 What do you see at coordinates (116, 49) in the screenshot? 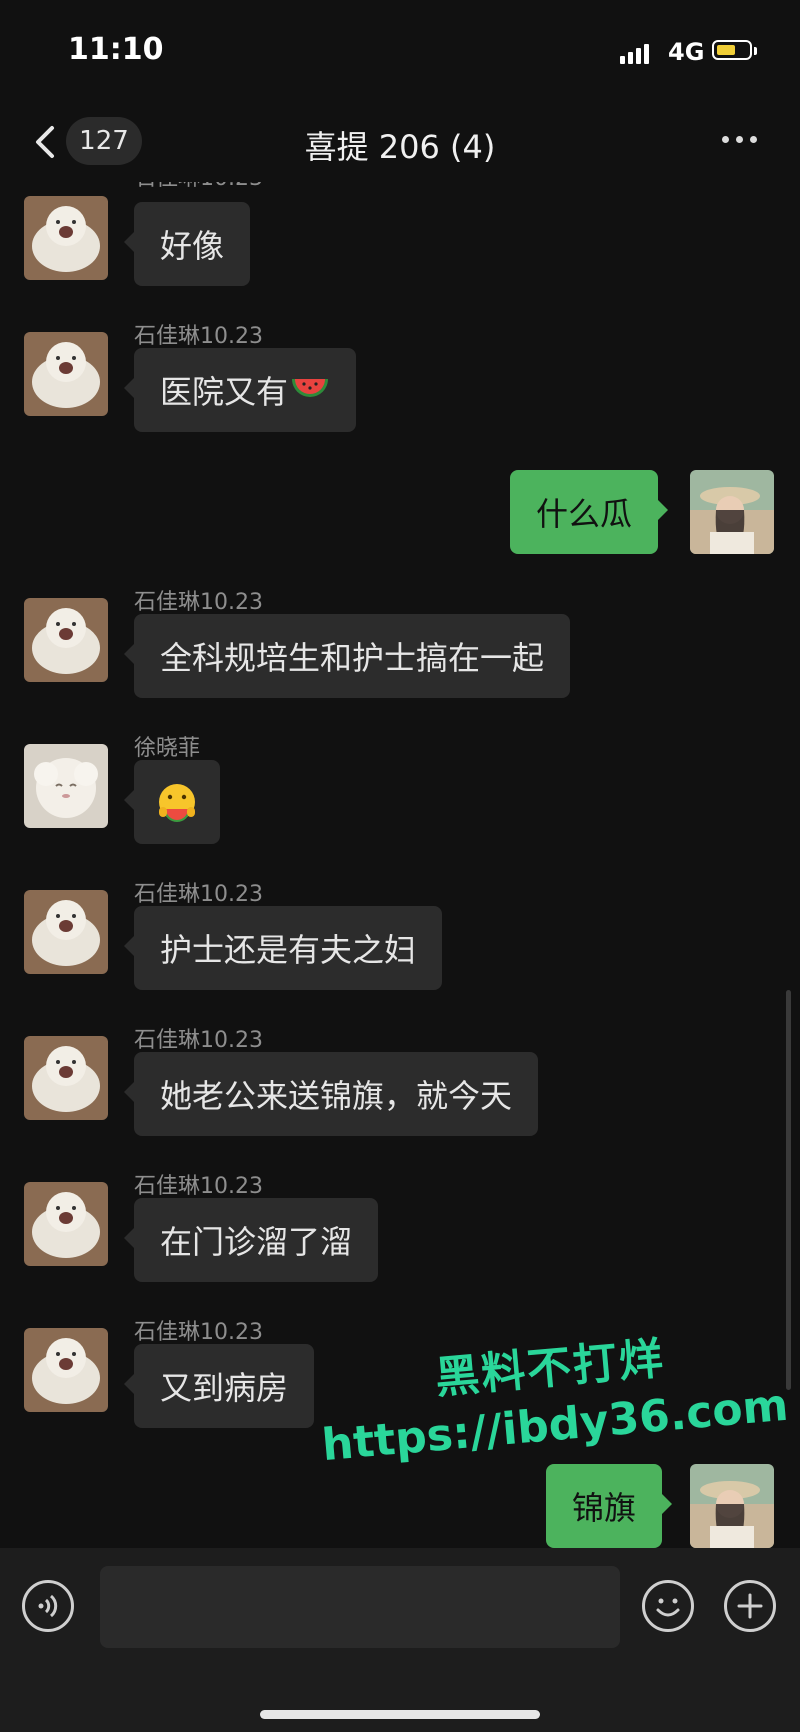
I see `status-time: 11:10` at bounding box center [116, 49].